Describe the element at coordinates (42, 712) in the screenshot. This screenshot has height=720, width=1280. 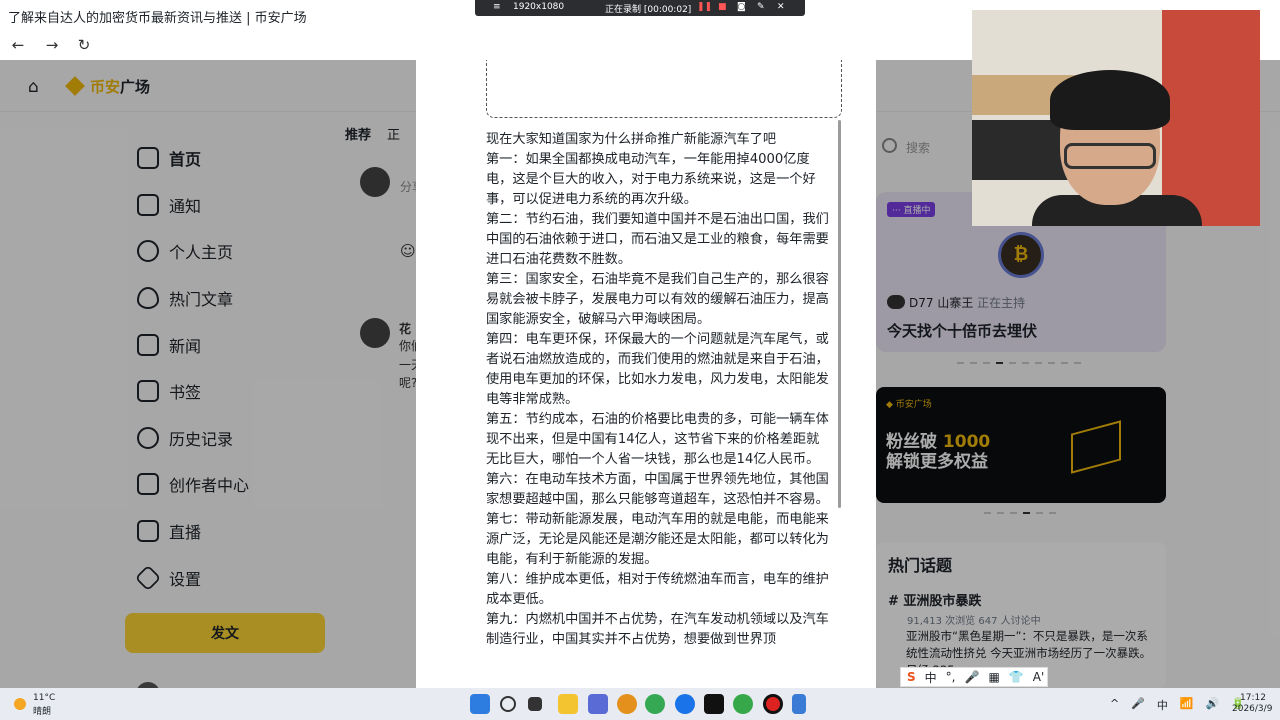
I see `weather-desc: 晴朗` at that location.